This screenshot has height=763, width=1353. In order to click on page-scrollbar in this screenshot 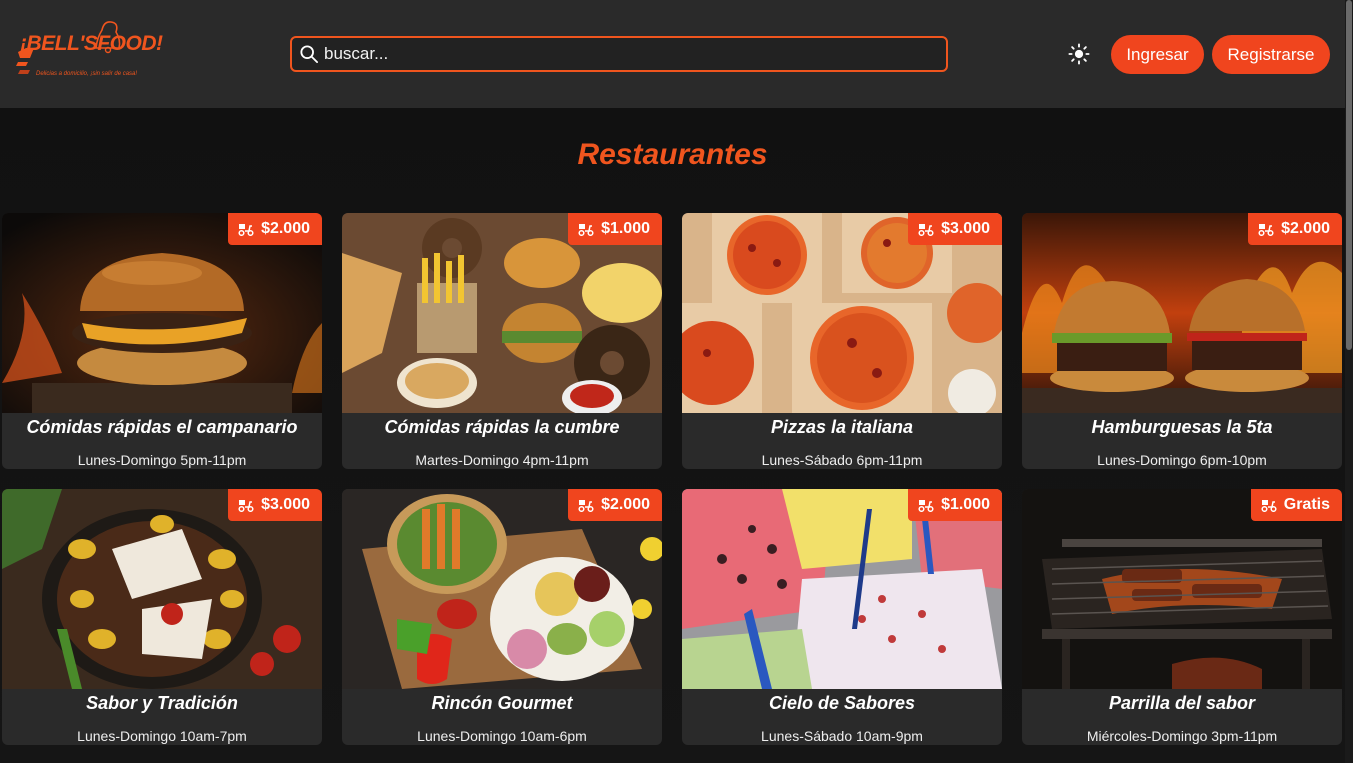, I will do `click(1349, 381)`.